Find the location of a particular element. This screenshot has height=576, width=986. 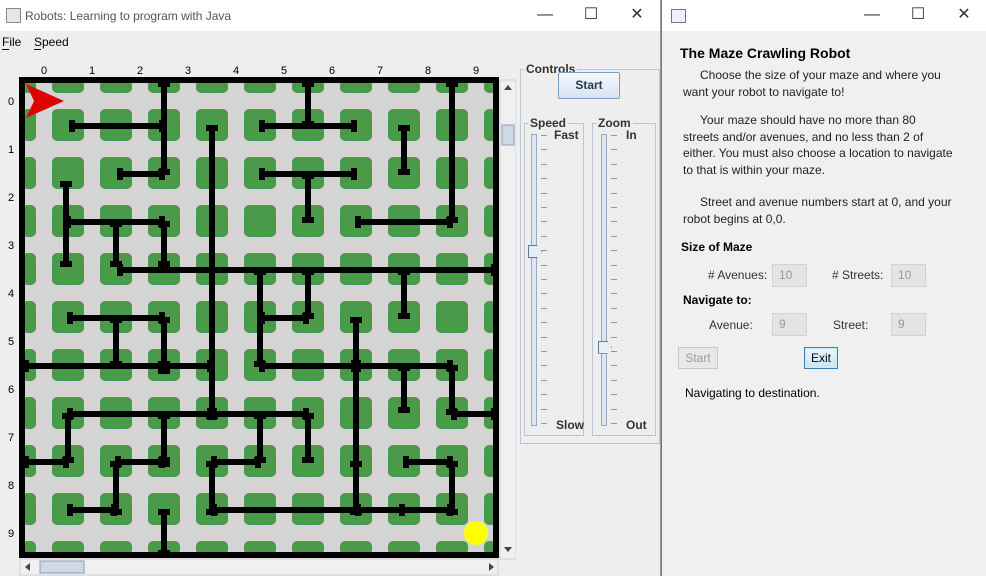

avenue-label: 6 is located at coordinates (332, 71).